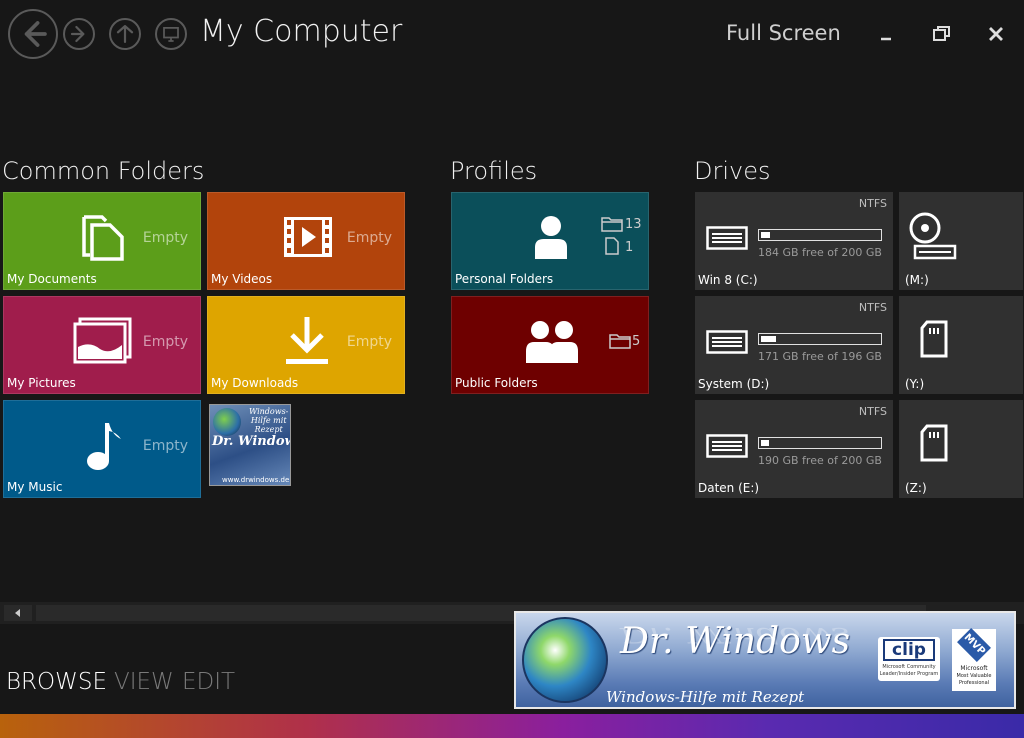  Describe the element at coordinates (551, 237) in the screenshot. I see `user-icon` at that location.